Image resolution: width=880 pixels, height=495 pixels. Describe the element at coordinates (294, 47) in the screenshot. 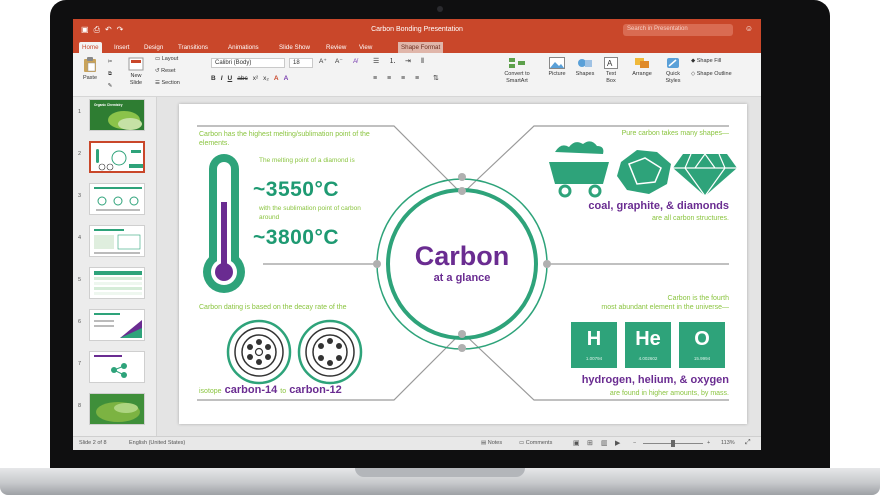

I see `tab-slide-show: Slide Show` at that location.